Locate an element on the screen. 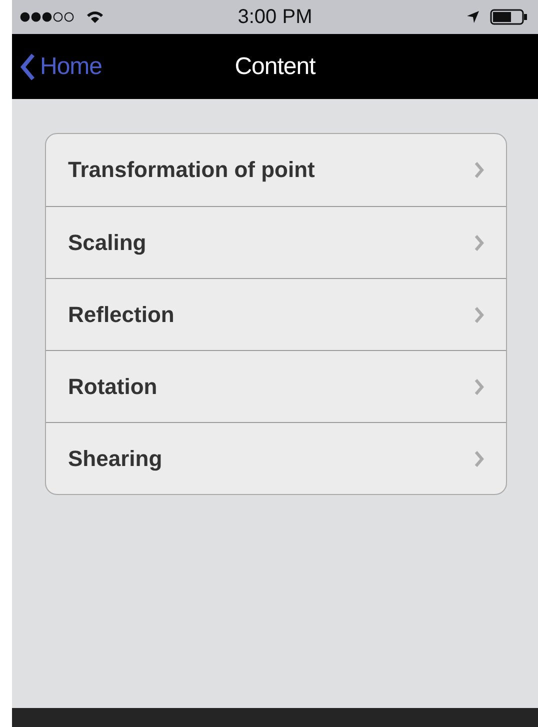  signal-icon is located at coordinates (47, 17).